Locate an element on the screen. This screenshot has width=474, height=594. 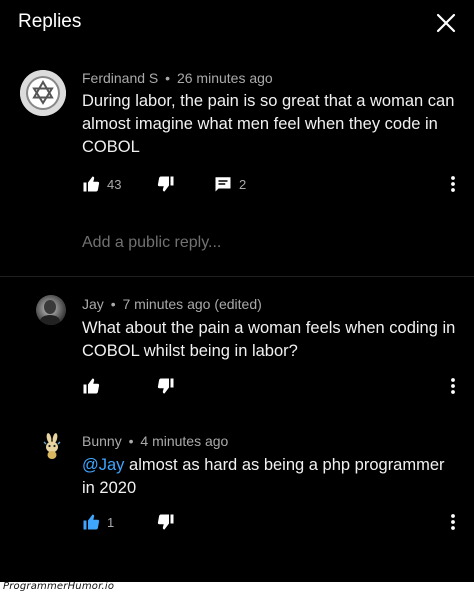
bunny-avatar is located at coordinates (52, 446).